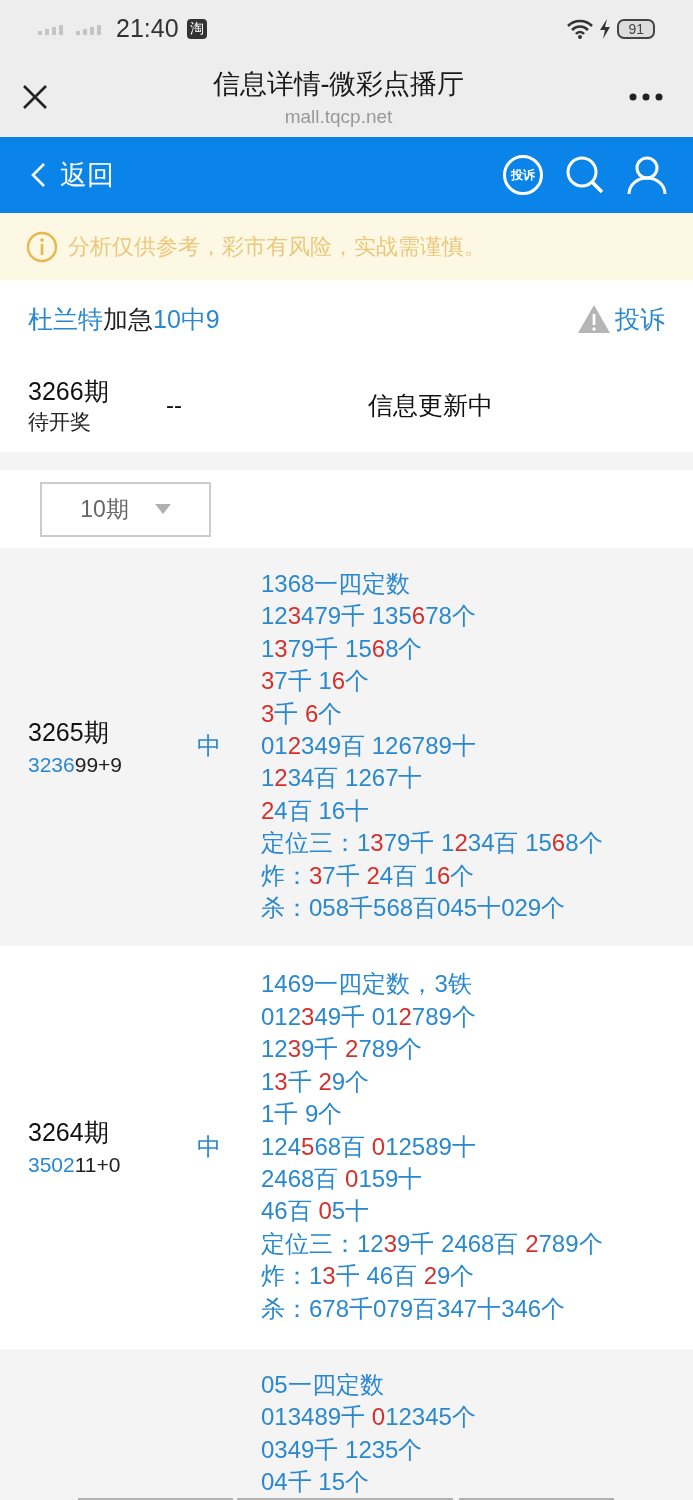  What do you see at coordinates (316, 1211) in the screenshot?
I see `prediction-line: 46百 05十` at bounding box center [316, 1211].